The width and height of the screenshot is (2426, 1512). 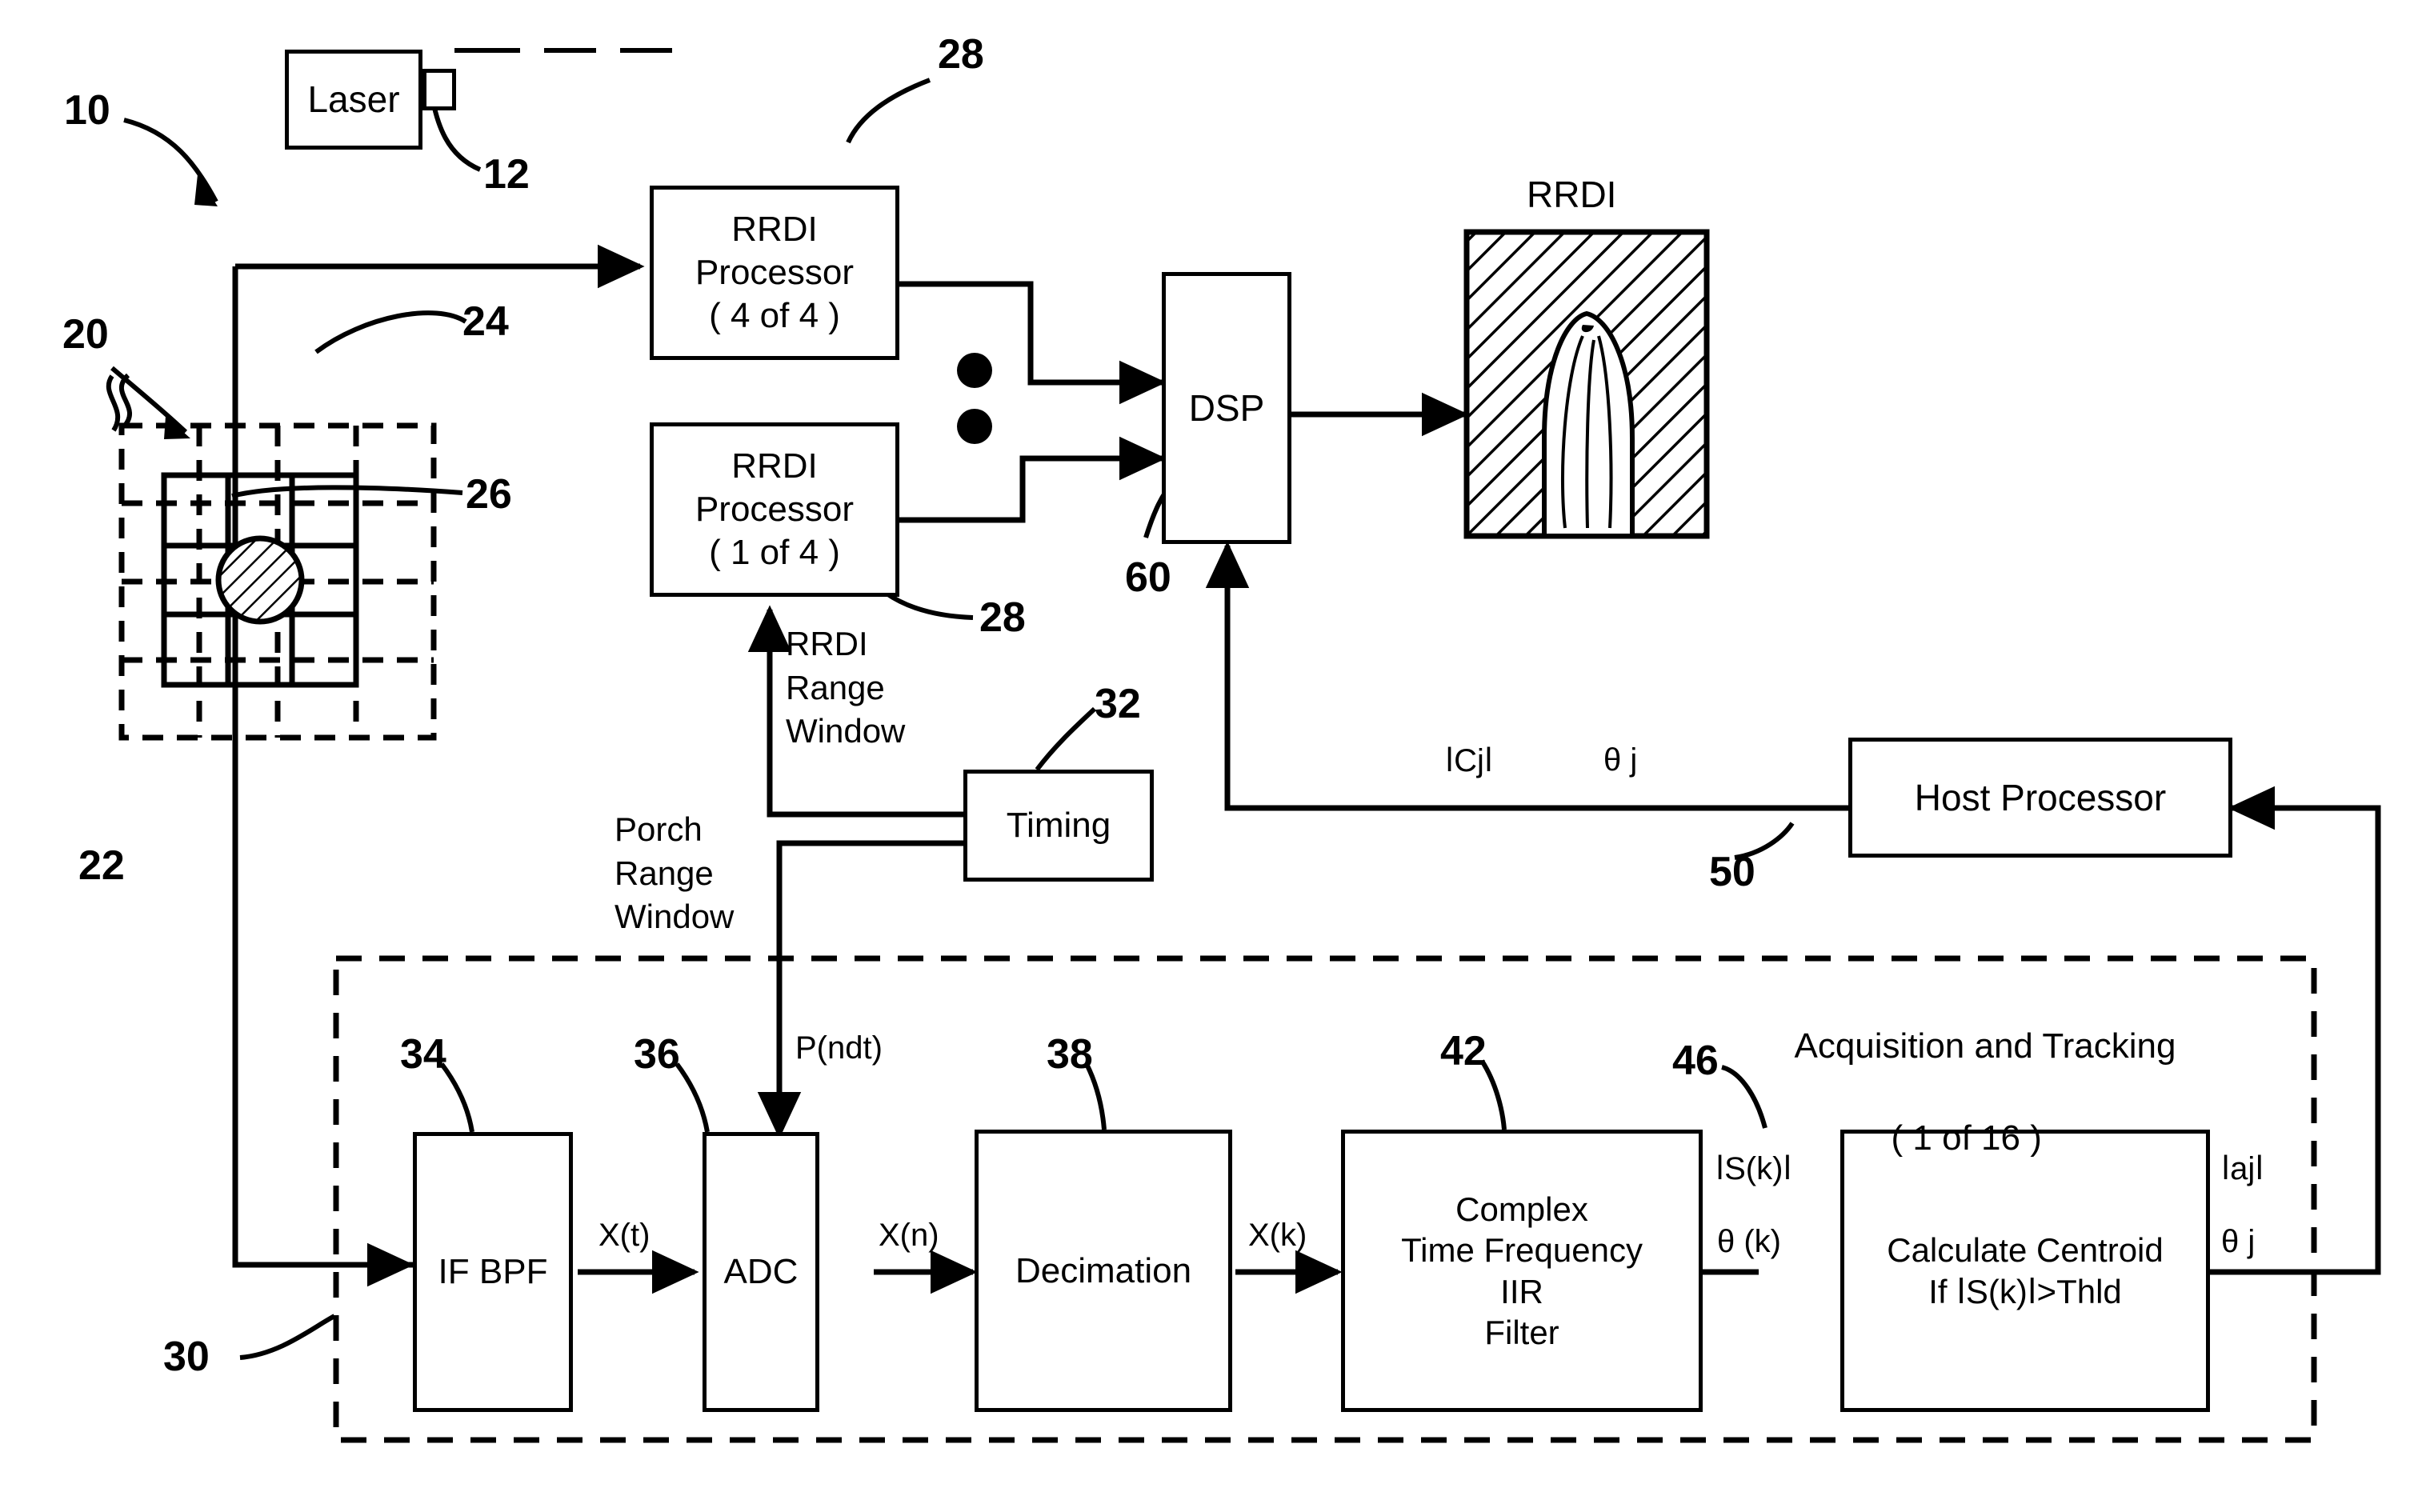 I want to click on callout-60: 60, so click(x=1148, y=577).